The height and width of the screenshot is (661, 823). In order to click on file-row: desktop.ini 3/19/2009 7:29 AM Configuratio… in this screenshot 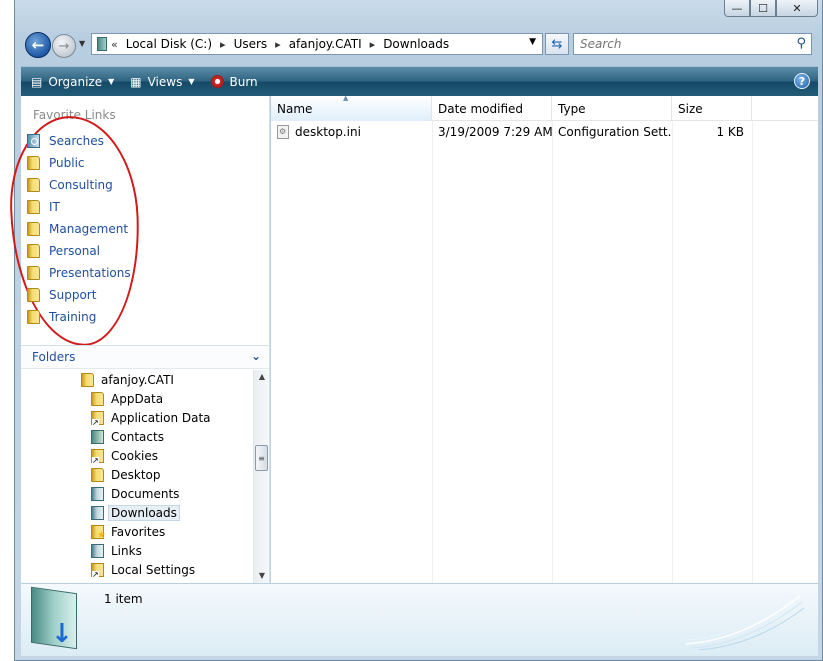, I will do `click(544, 132)`.